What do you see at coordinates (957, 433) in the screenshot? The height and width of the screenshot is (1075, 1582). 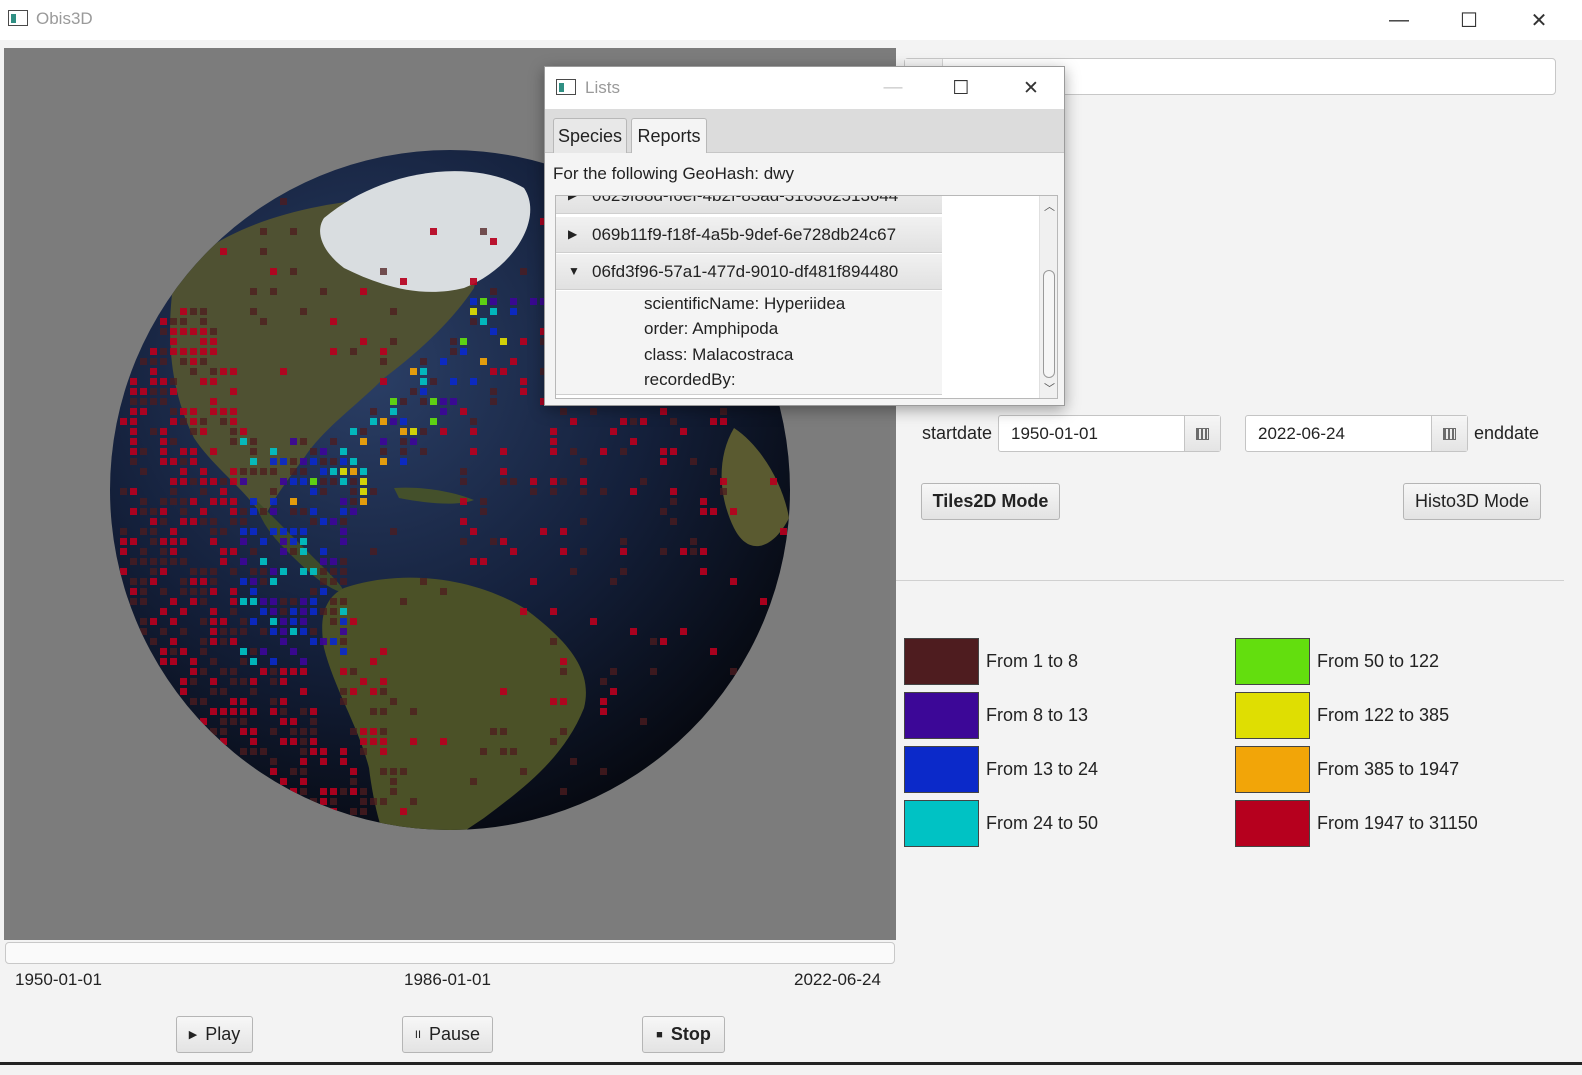 I see `startdate-label: startdate` at bounding box center [957, 433].